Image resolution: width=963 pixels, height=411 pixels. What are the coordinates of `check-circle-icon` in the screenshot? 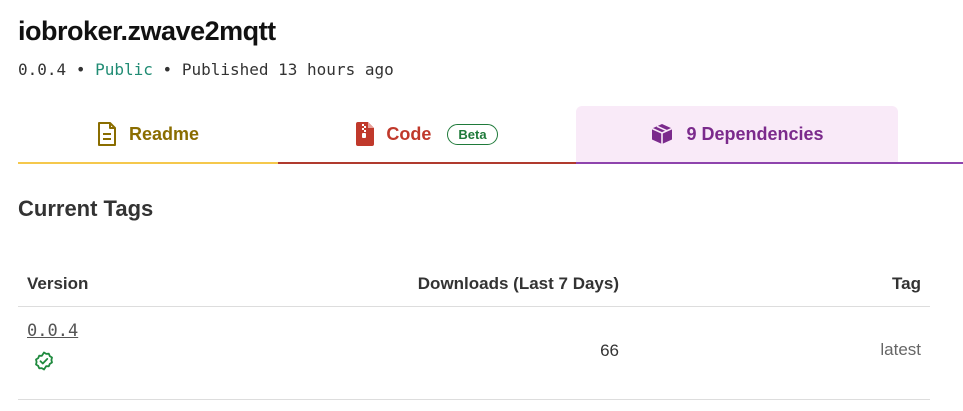 It's located at (44, 363).